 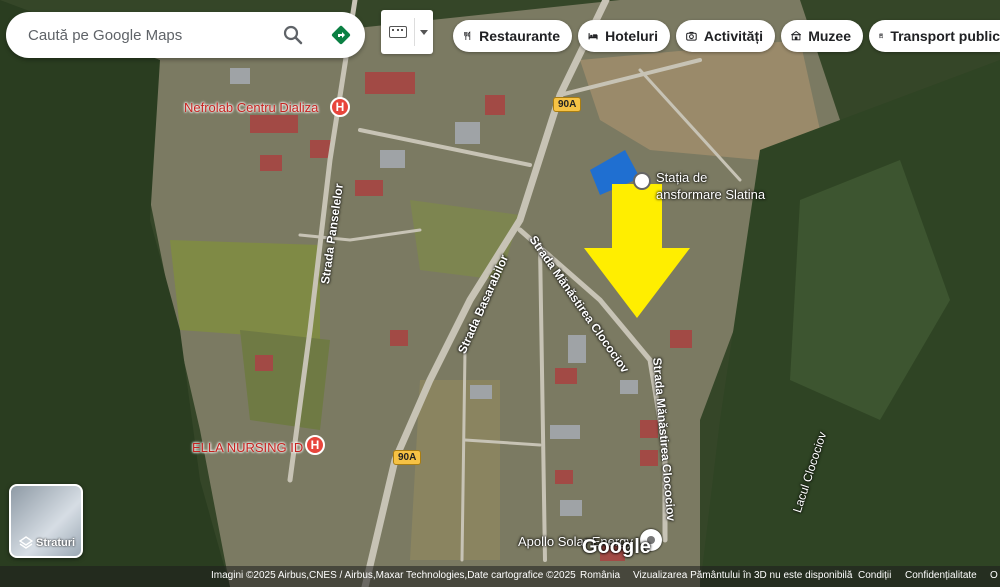 I want to click on route-shield-90a-bottom: 90A, so click(x=407, y=457).